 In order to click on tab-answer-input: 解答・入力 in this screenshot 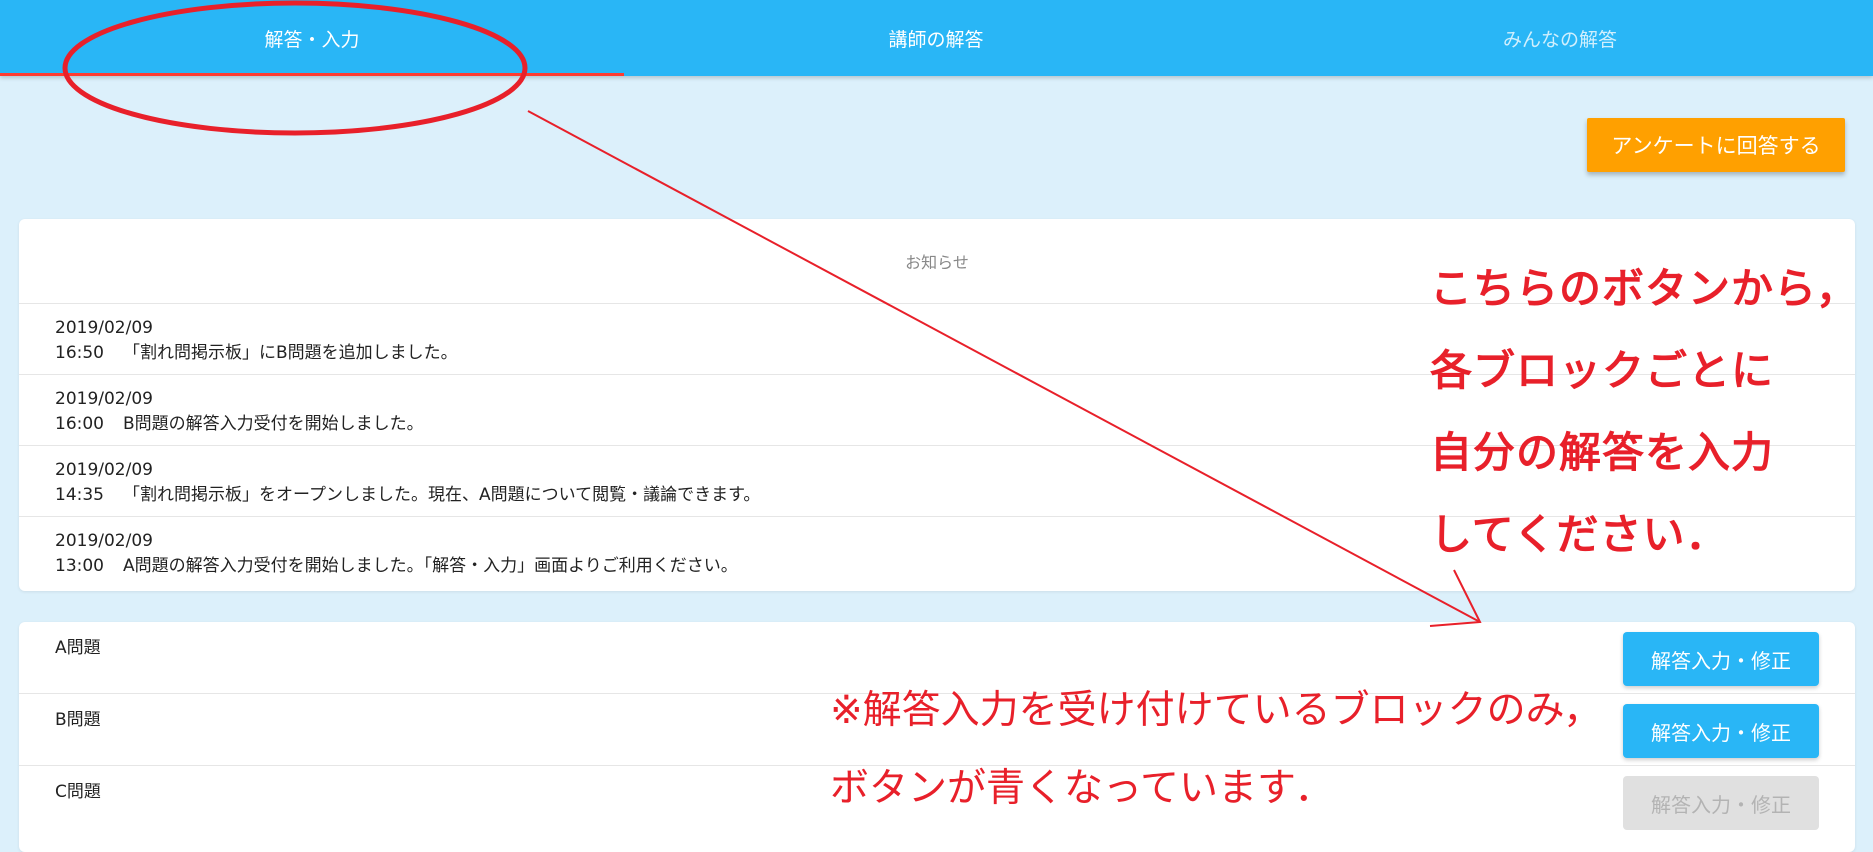, I will do `click(312, 38)`.